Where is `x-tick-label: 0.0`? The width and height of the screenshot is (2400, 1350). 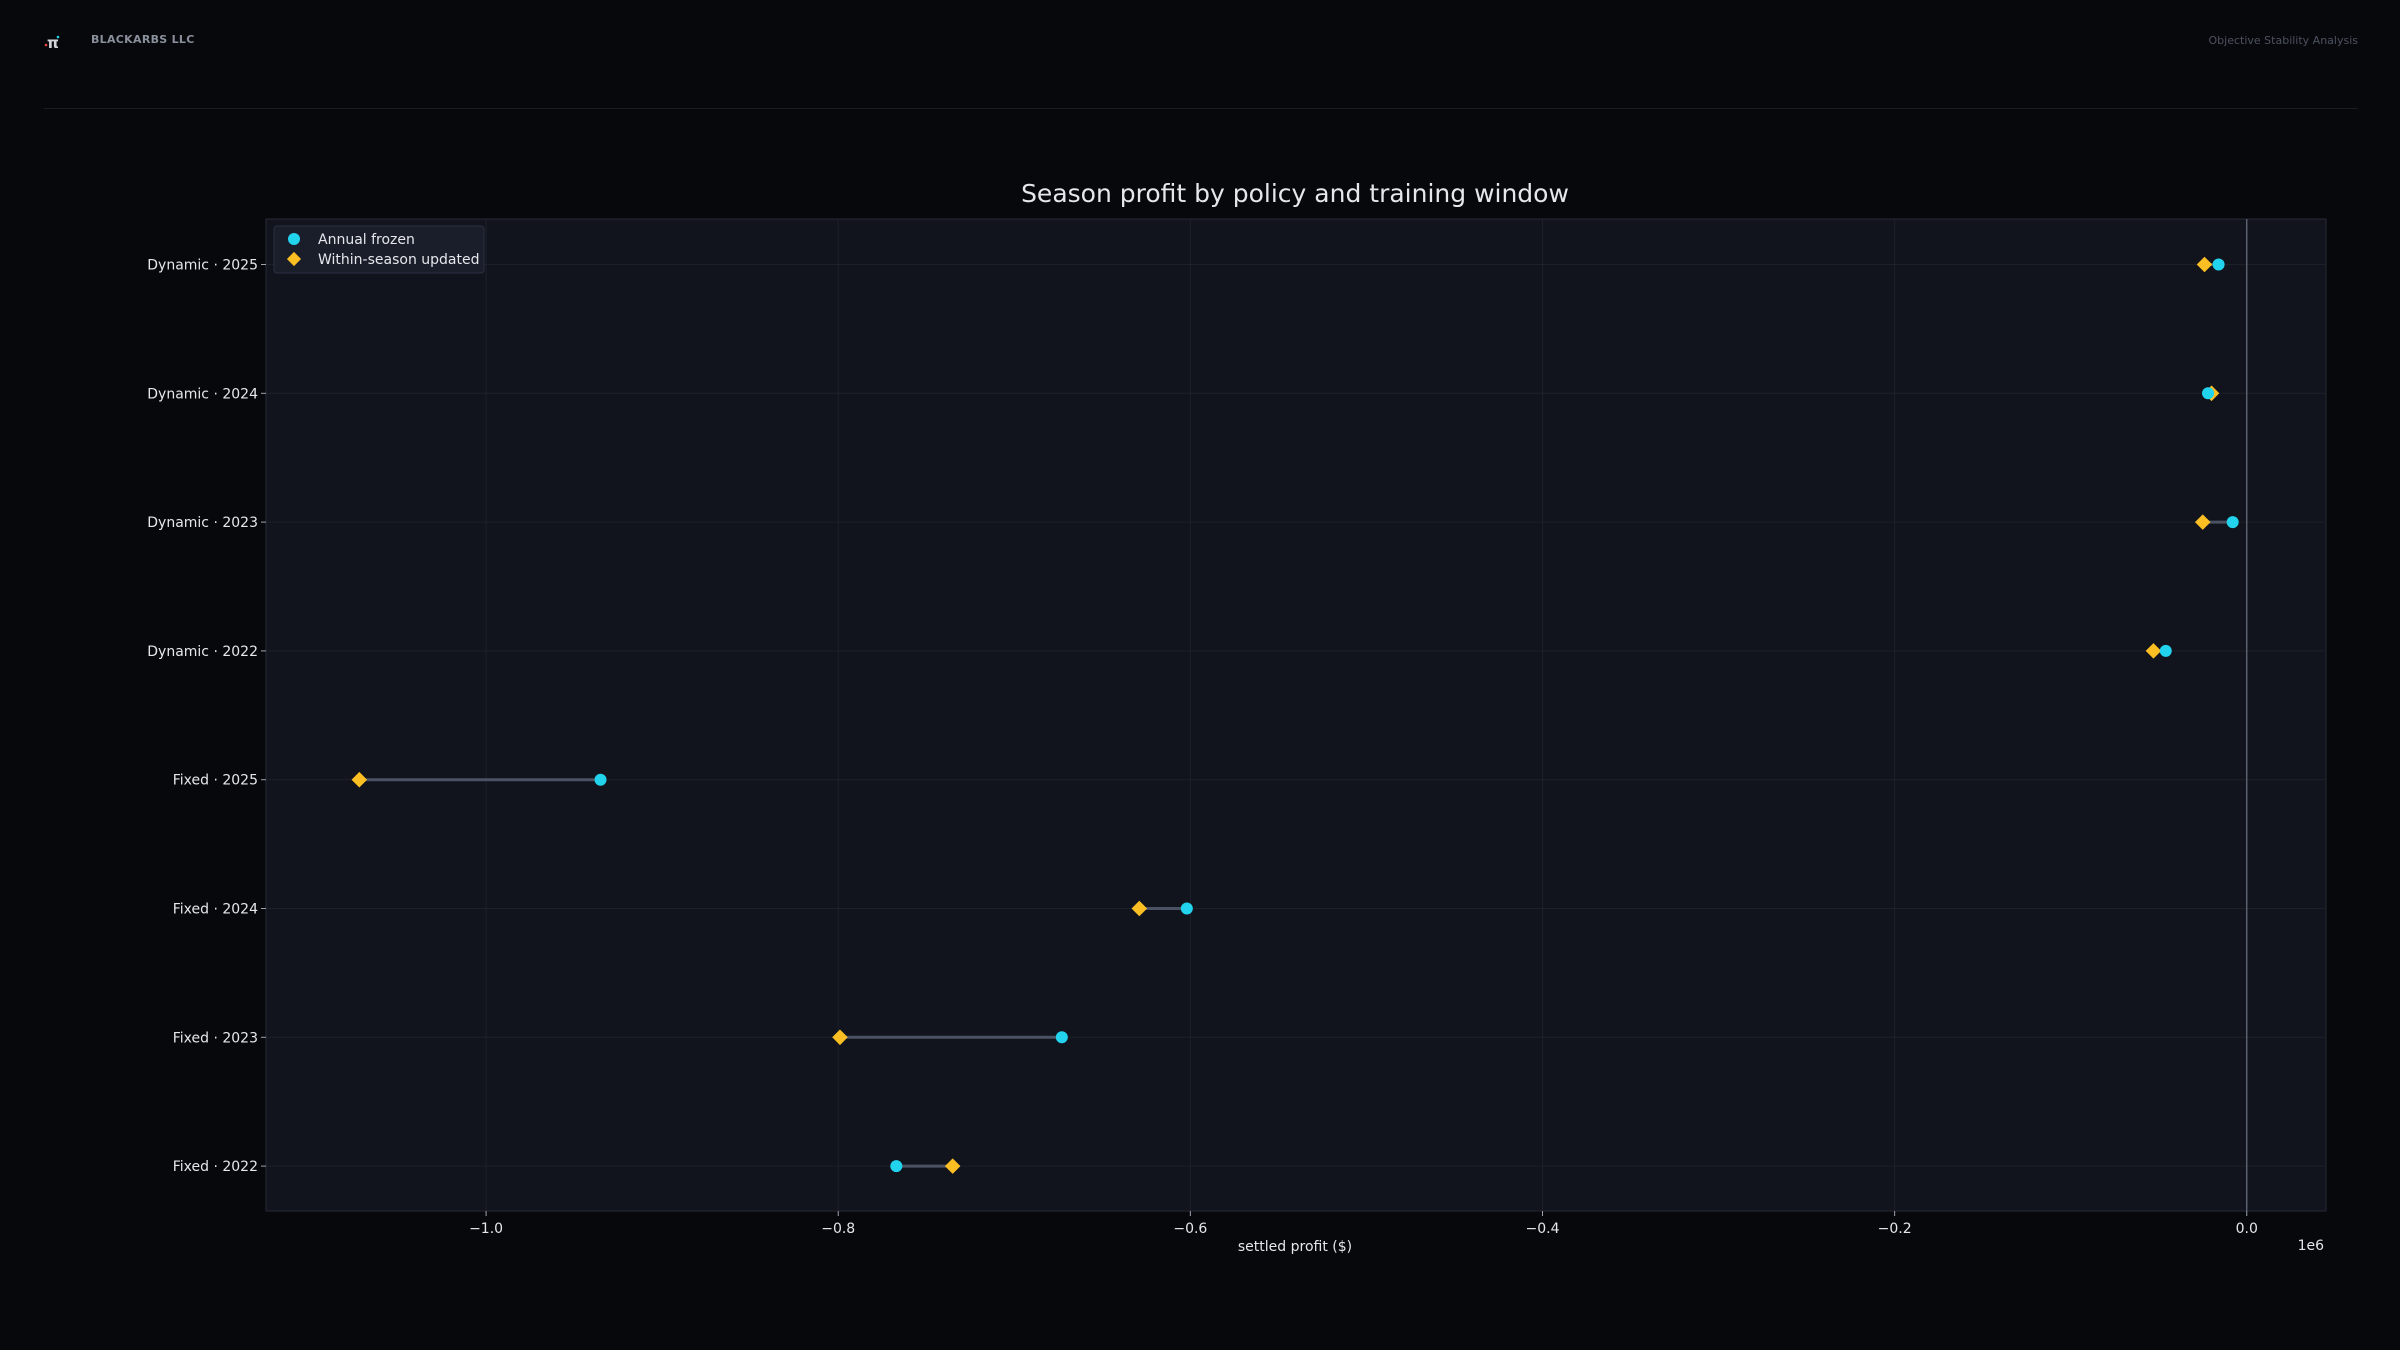
x-tick-label: 0.0 is located at coordinates (2247, 1229).